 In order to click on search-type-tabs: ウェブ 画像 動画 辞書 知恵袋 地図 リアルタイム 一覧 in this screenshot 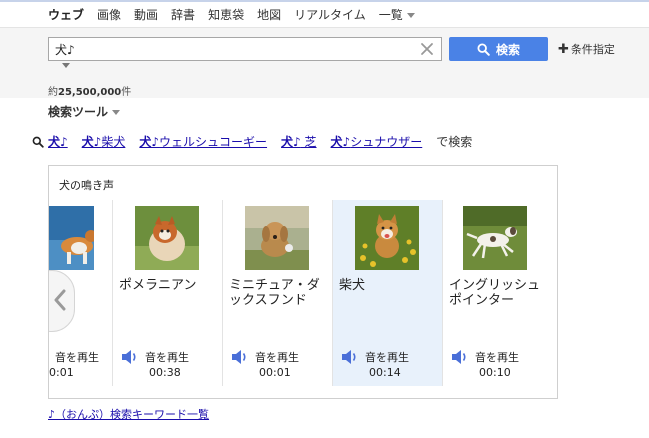, I will do `click(238, 16)`.